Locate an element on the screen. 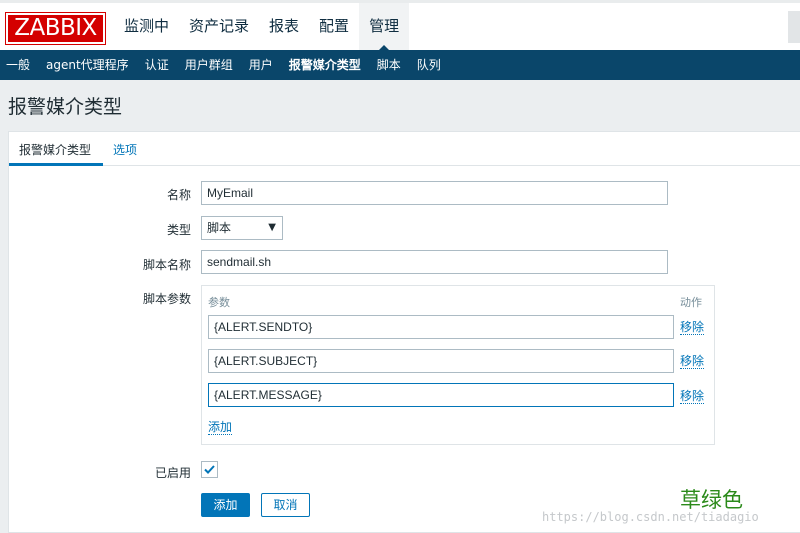 Image resolution: width=800 pixels, height=533 pixels. sub-menu-user-groups: 用户群组 is located at coordinates (209, 65).